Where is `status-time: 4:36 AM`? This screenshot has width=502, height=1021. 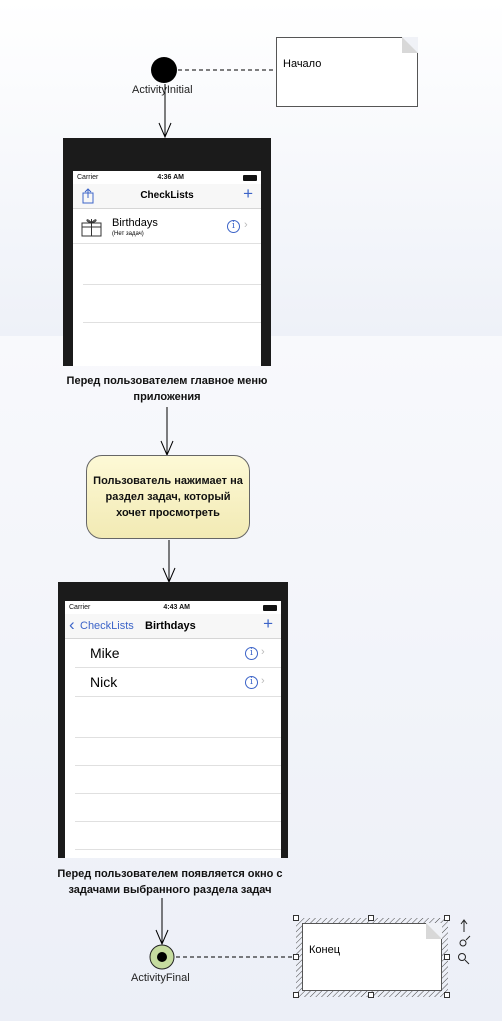
status-time: 4:36 AM is located at coordinates (170, 177).